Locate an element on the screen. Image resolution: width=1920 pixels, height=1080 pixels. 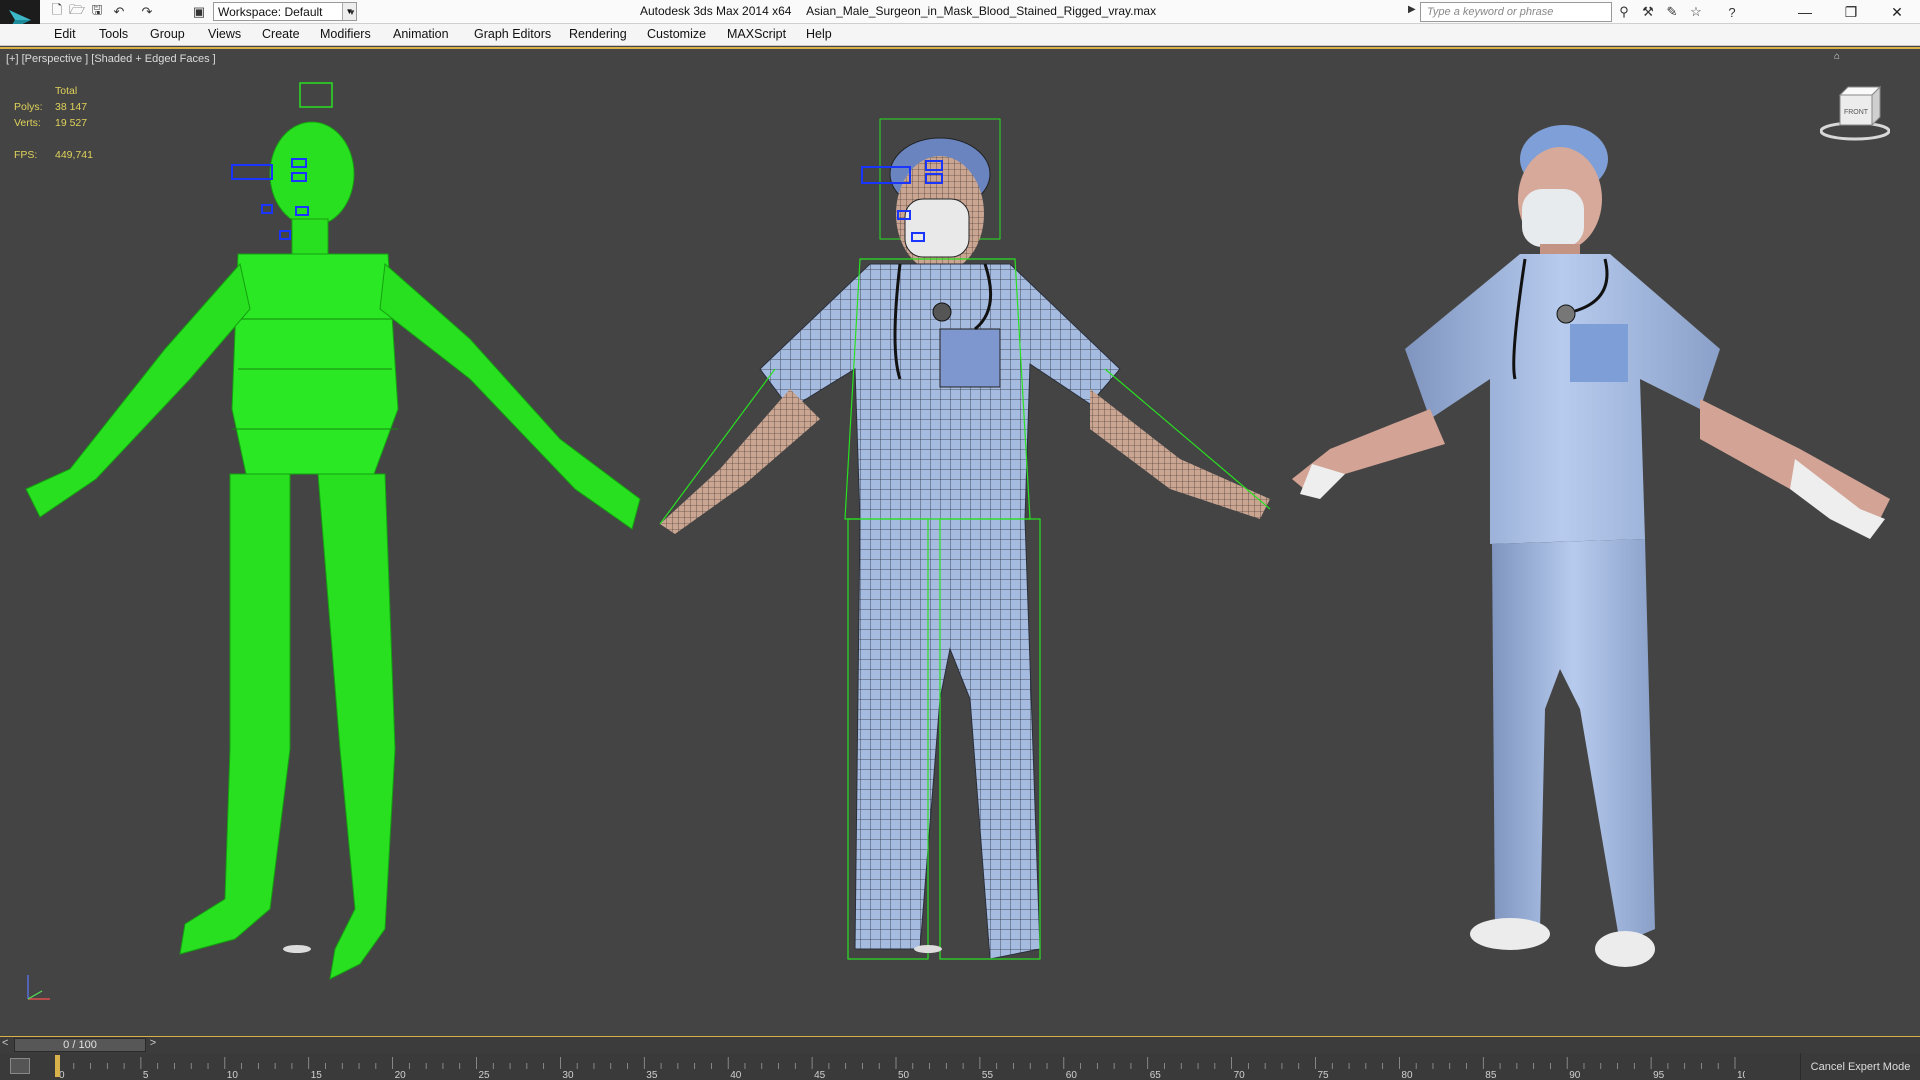
home-icon: ⌂ is located at coordinates (1838, 56).